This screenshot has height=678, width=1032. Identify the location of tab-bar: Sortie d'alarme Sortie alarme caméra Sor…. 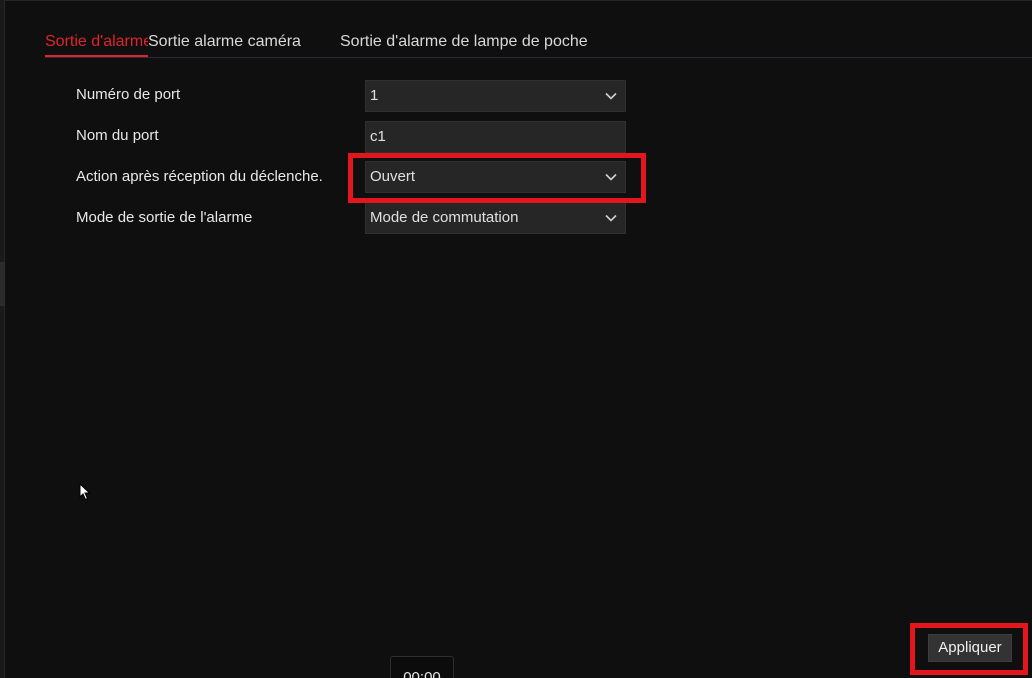
(538, 45).